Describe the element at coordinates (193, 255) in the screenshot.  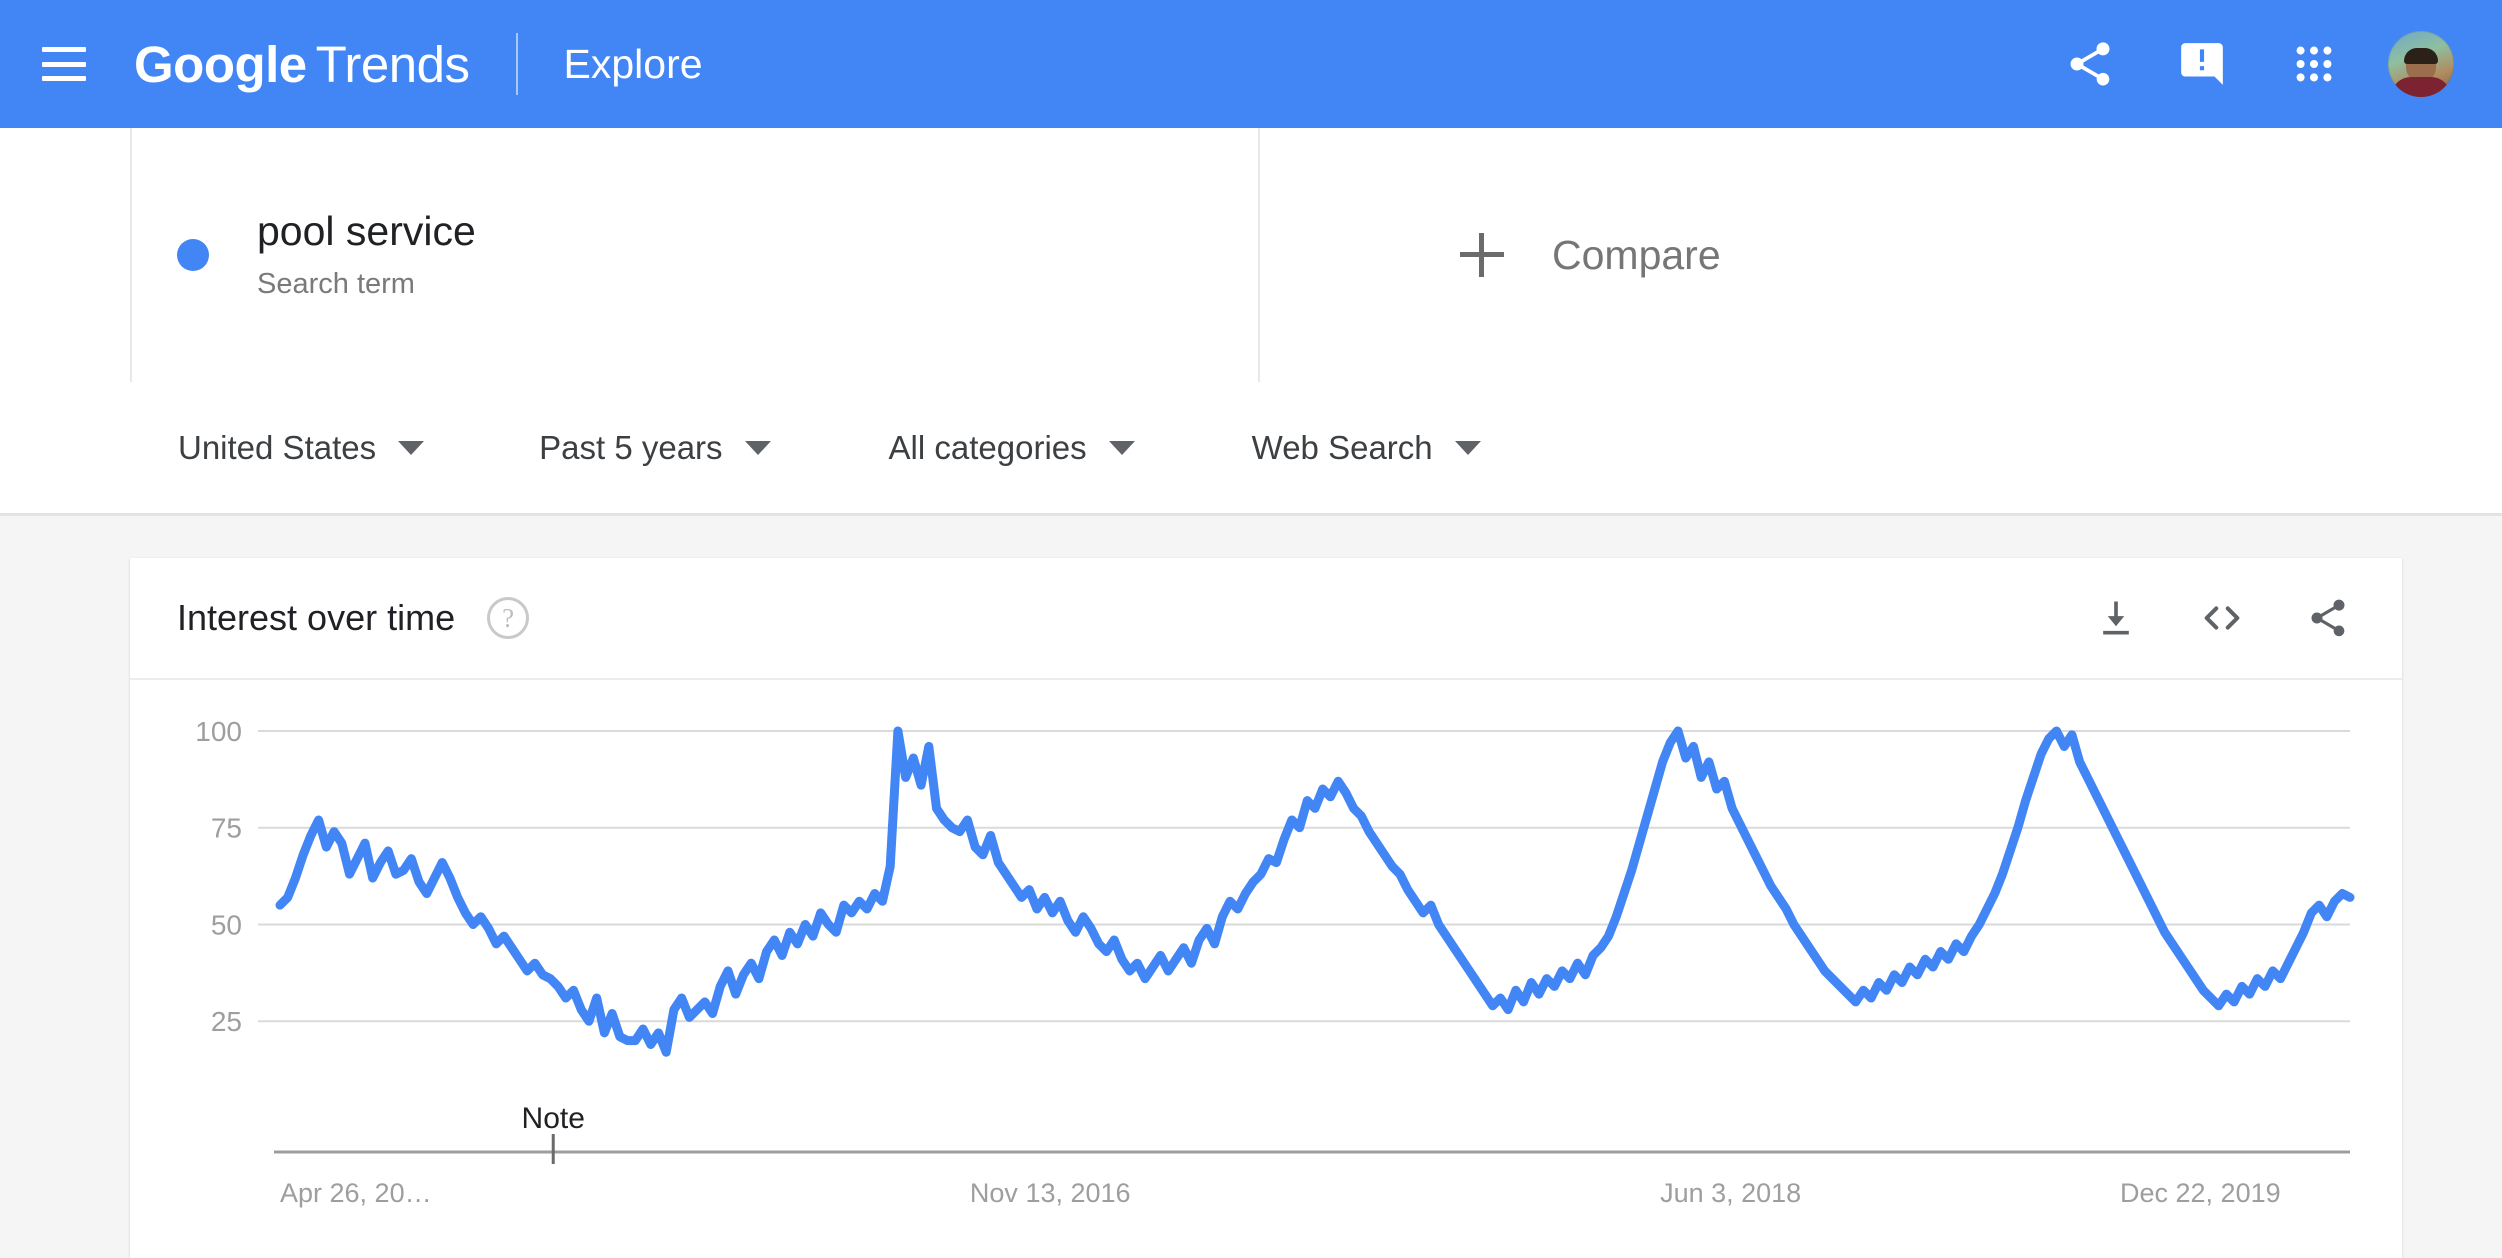
I see `series-color-dot` at that location.